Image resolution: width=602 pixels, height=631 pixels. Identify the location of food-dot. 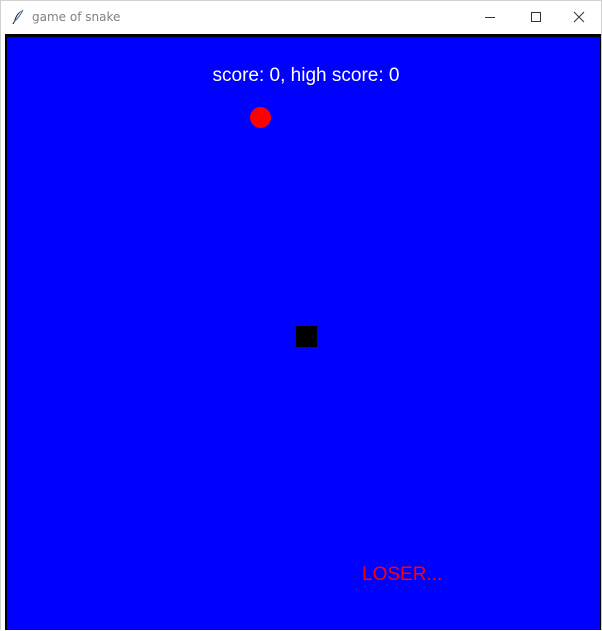
(260, 117).